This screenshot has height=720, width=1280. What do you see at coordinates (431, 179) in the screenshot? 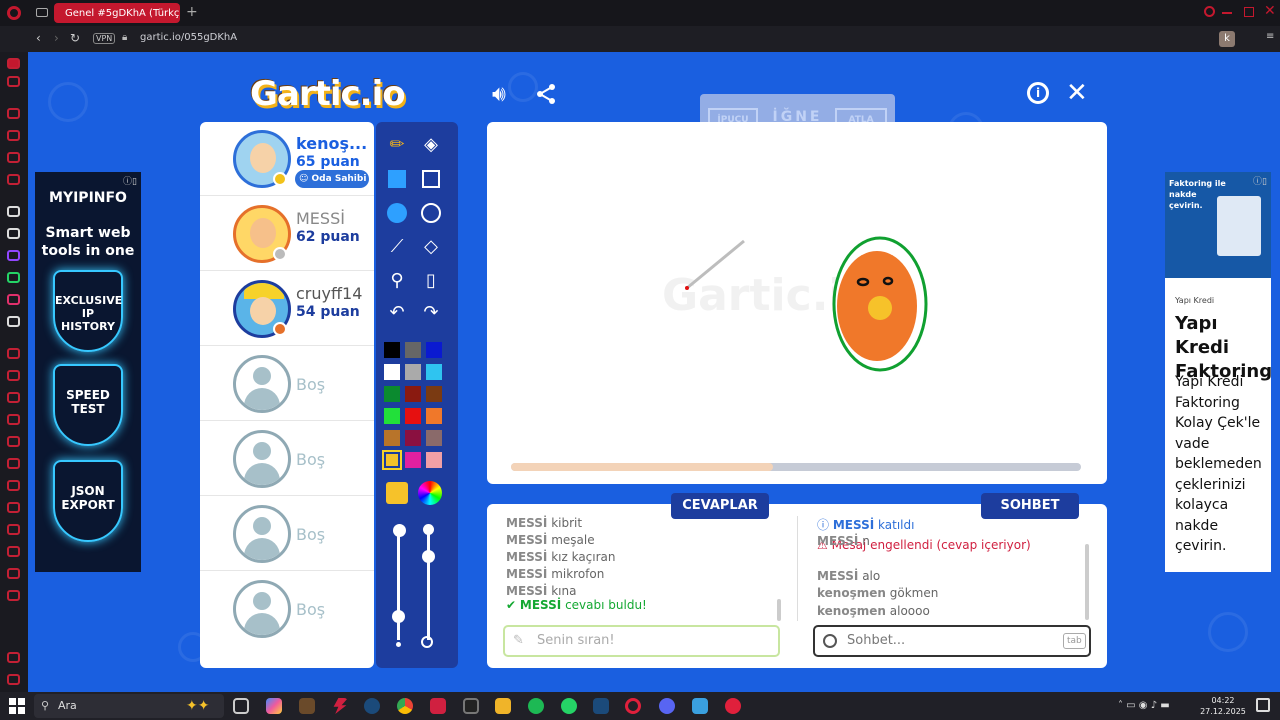
I see `rect-icon` at bounding box center [431, 179].